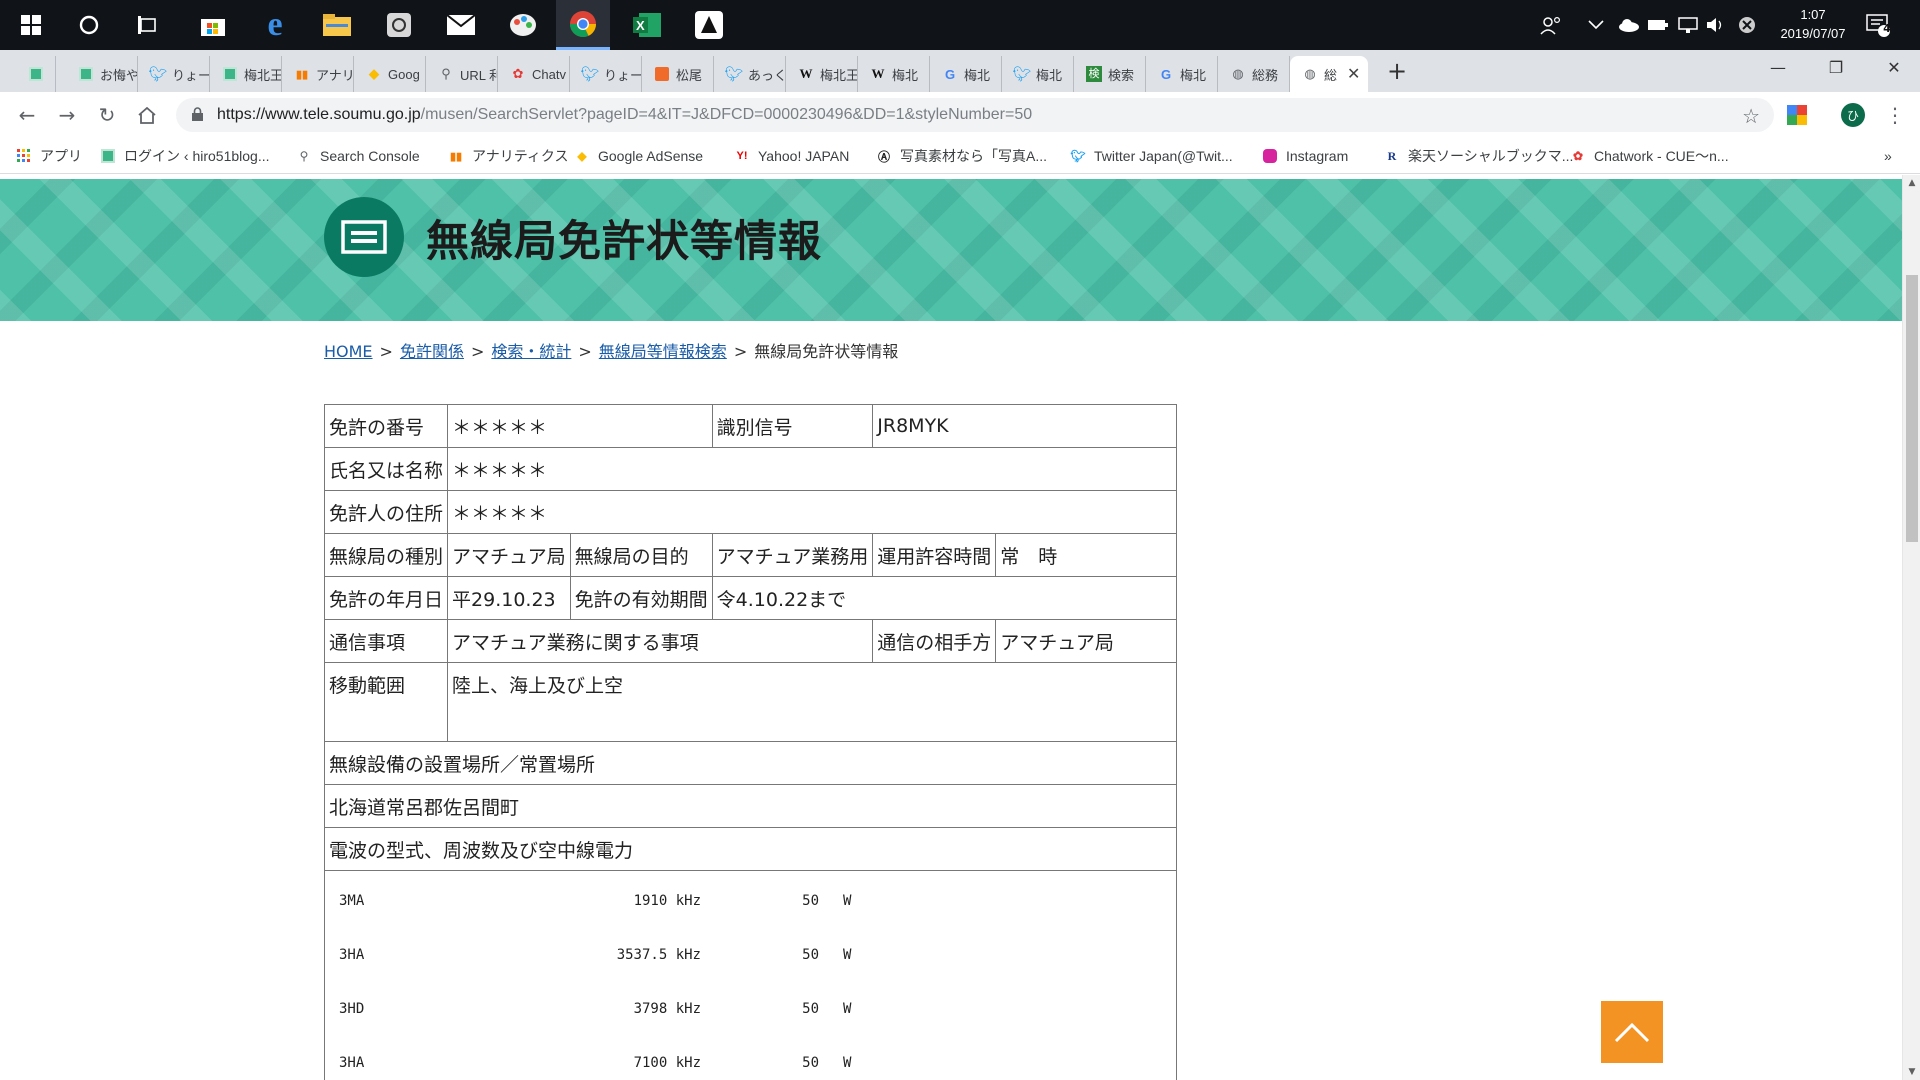 Image resolution: width=1920 pixels, height=1080 pixels. I want to click on bookmark-item: ◆ Google AdSense, so click(638, 156).